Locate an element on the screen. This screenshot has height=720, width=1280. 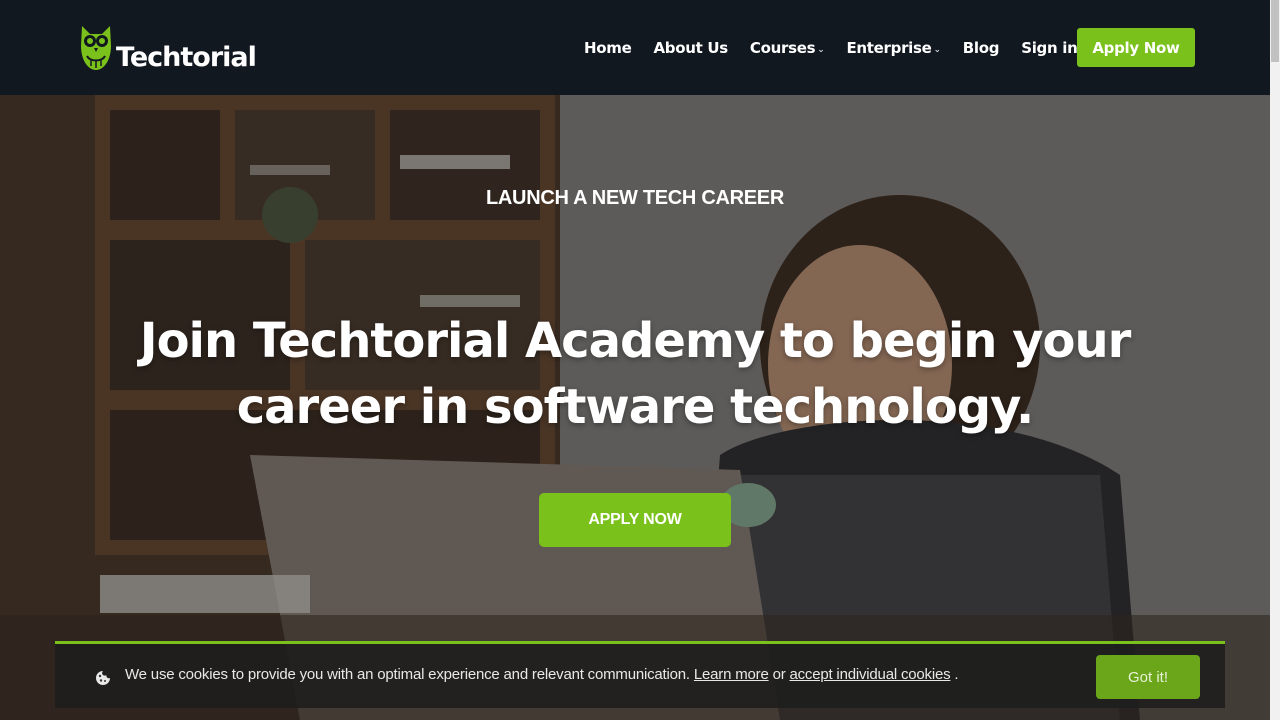
nav-home: Home is located at coordinates (608, 48).